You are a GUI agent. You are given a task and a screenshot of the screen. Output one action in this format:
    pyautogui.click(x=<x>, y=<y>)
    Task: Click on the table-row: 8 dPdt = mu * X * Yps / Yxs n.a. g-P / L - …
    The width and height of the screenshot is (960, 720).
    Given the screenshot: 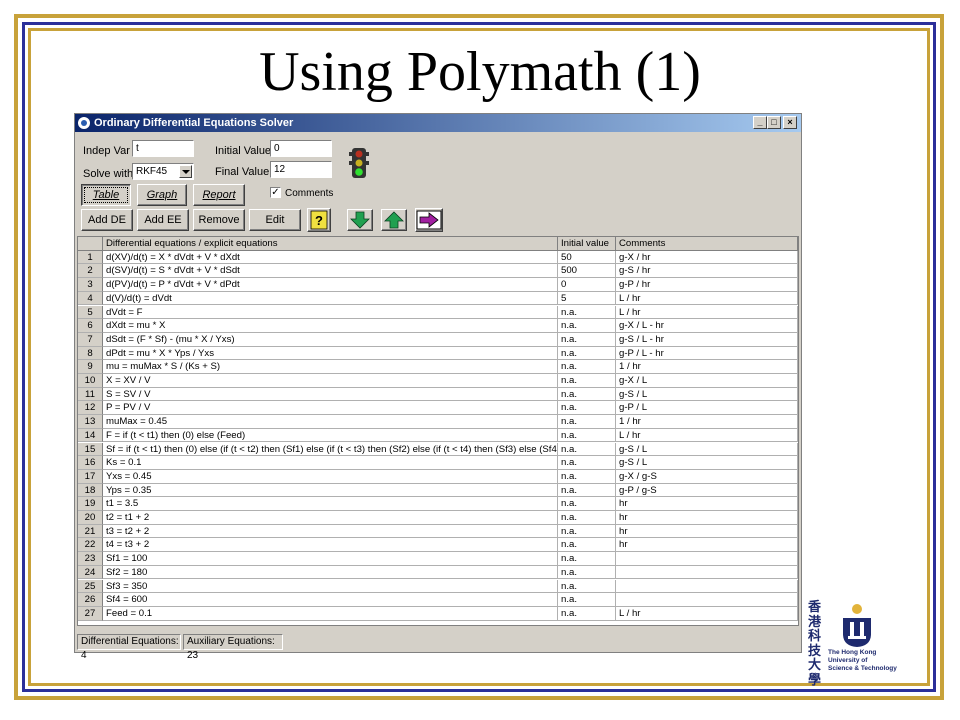 What is the action you would take?
    pyautogui.click(x=438, y=353)
    